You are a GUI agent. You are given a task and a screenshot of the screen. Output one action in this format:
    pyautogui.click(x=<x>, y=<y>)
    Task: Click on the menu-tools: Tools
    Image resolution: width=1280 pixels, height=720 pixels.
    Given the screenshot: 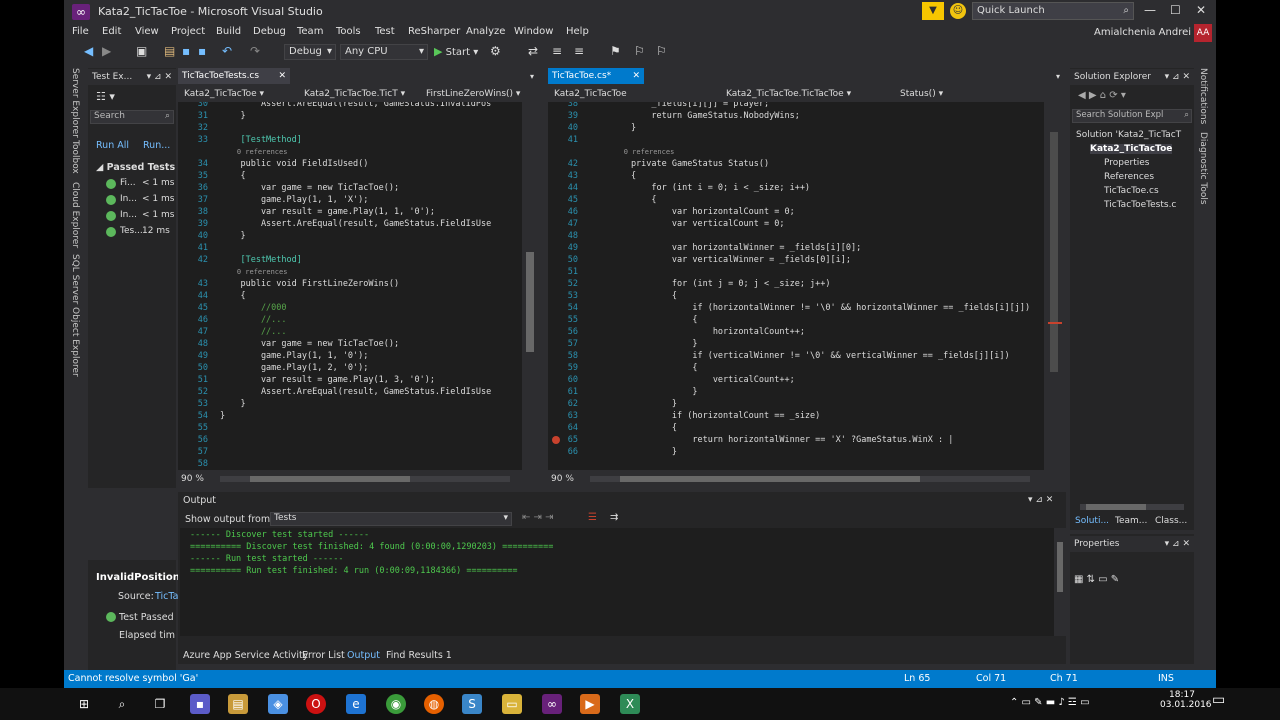 What is the action you would take?
    pyautogui.click(x=348, y=31)
    